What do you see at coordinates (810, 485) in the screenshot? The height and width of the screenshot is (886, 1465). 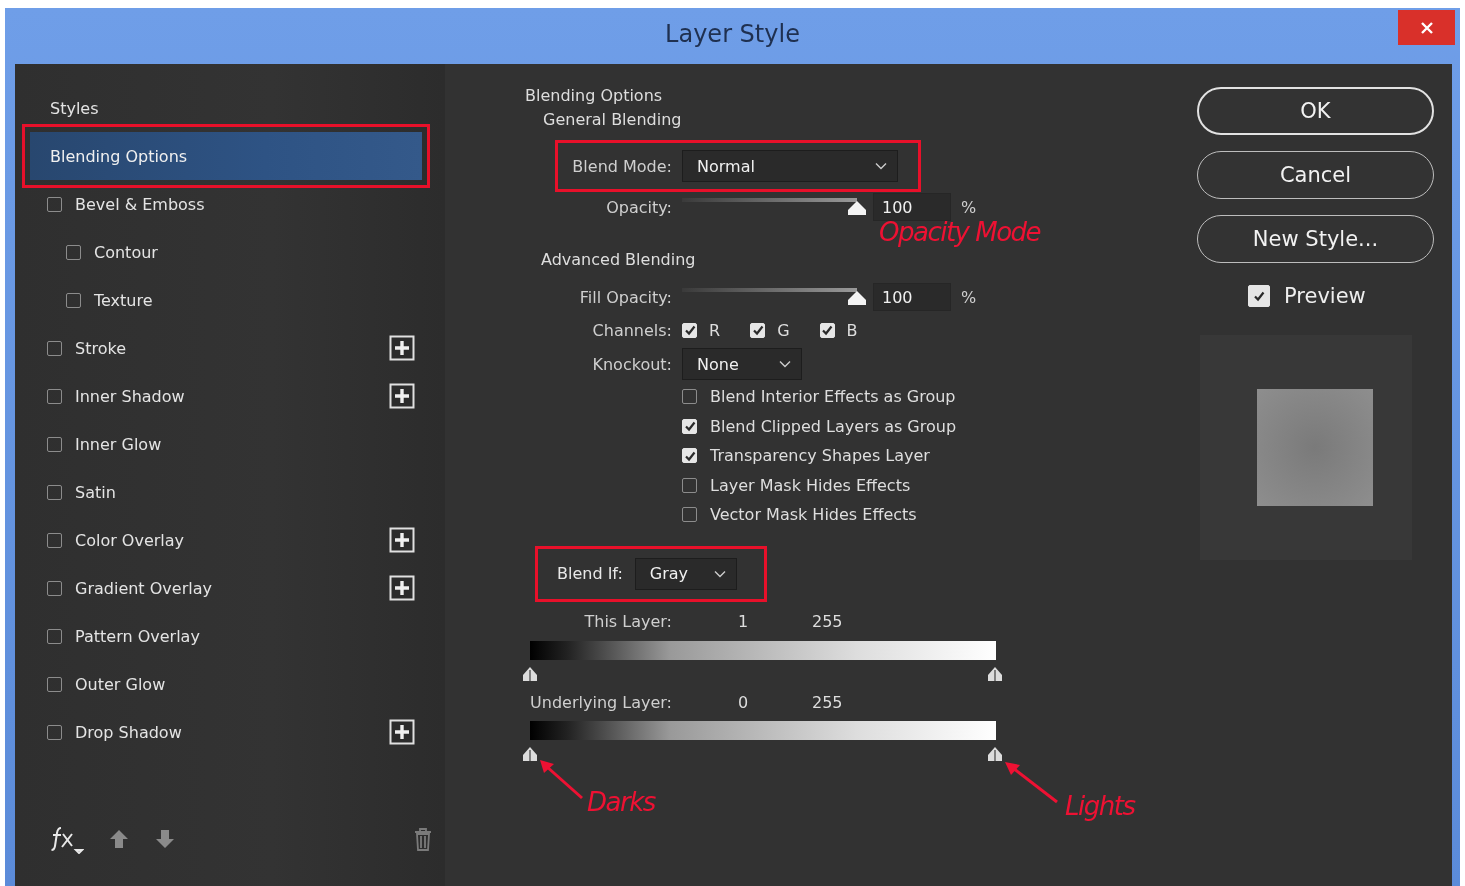 I see `checkbox-label: Layer Mask Hides Effects` at bounding box center [810, 485].